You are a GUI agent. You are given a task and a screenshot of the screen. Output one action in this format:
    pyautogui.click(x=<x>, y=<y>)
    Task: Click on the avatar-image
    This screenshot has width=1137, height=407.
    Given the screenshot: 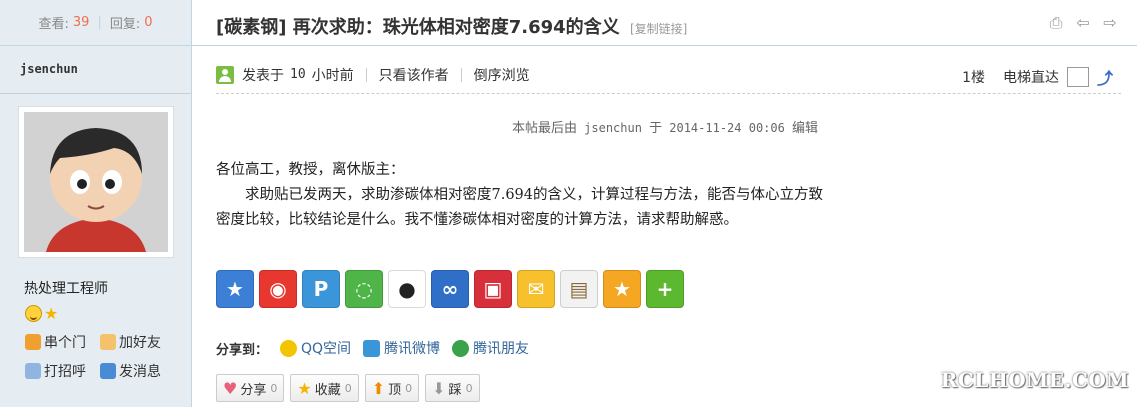 What is the action you would take?
    pyautogui.click(x=96, y=182)
    